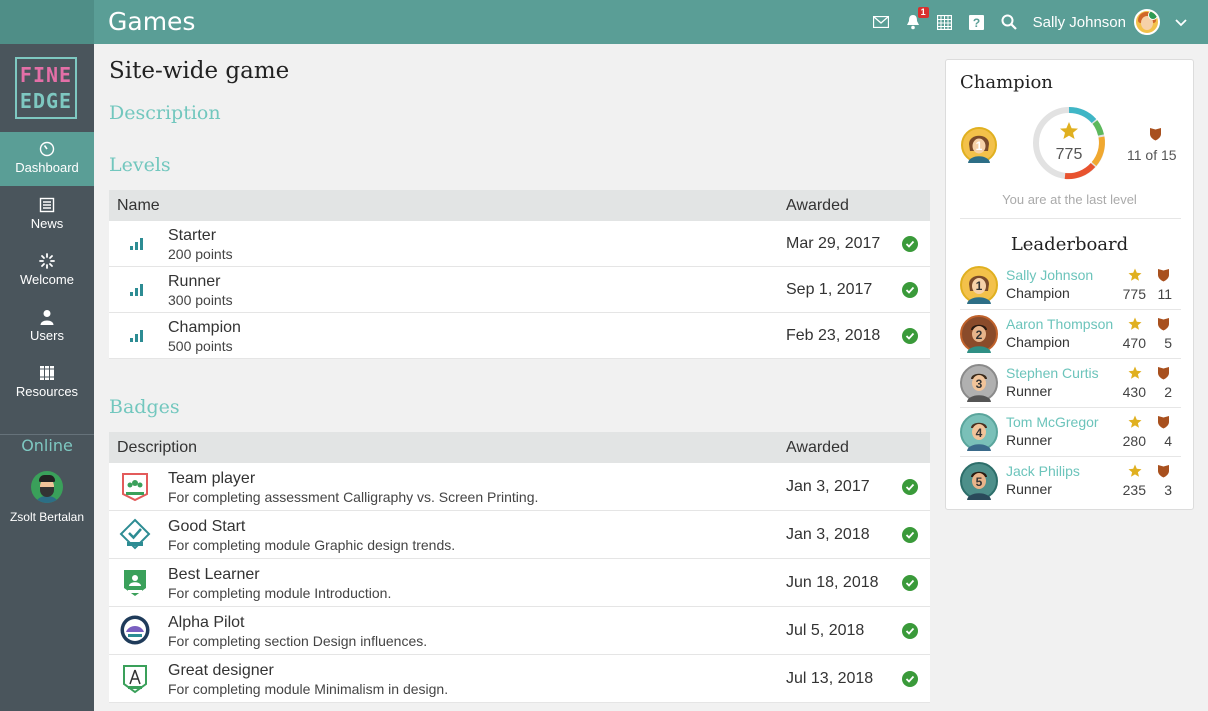 This screenshot has width=1208, height=711. Describe the element at coordinates (828, 486) in the screenshot. I see `badge-awarded-date: Jan 3, 2017` at that location.